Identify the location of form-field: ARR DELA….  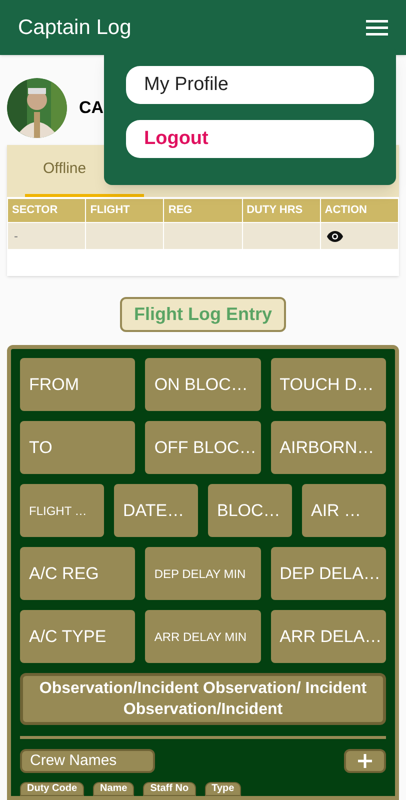
(328, 636).